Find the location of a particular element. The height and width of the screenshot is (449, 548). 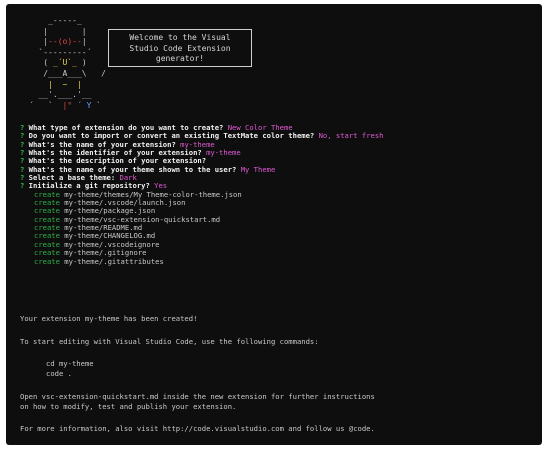

welcome-line: Studio Code Extension is located at coordinates (180, 48).